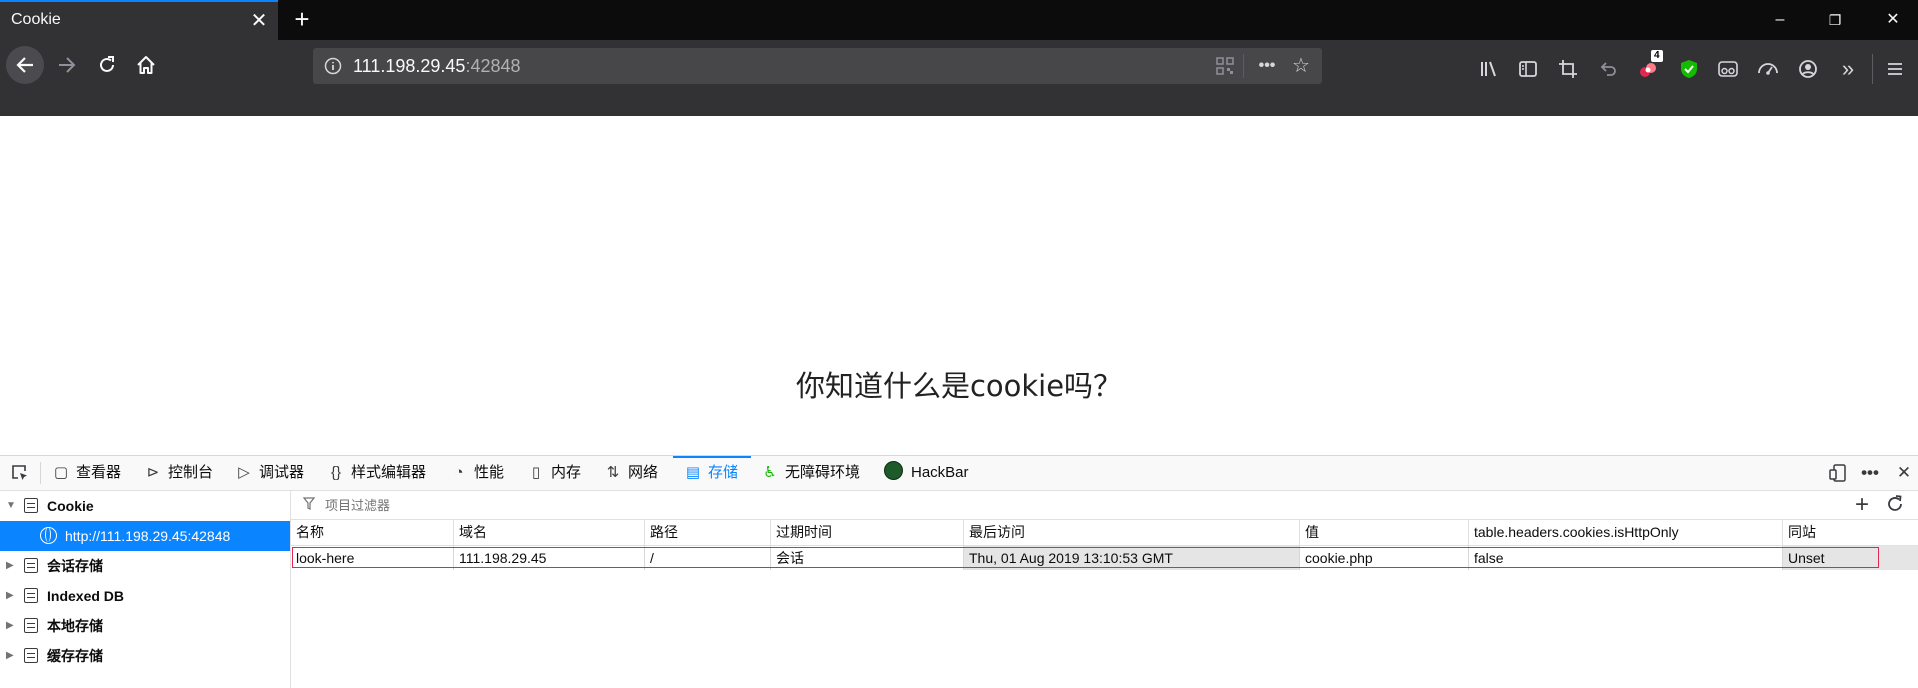 The height and width of the screenshot is (688, 1918). Describe the element at coordinates (145, 596) in the screenshot. I see `tree-item-indexed-db: ▶ Indexed DB` at that location.